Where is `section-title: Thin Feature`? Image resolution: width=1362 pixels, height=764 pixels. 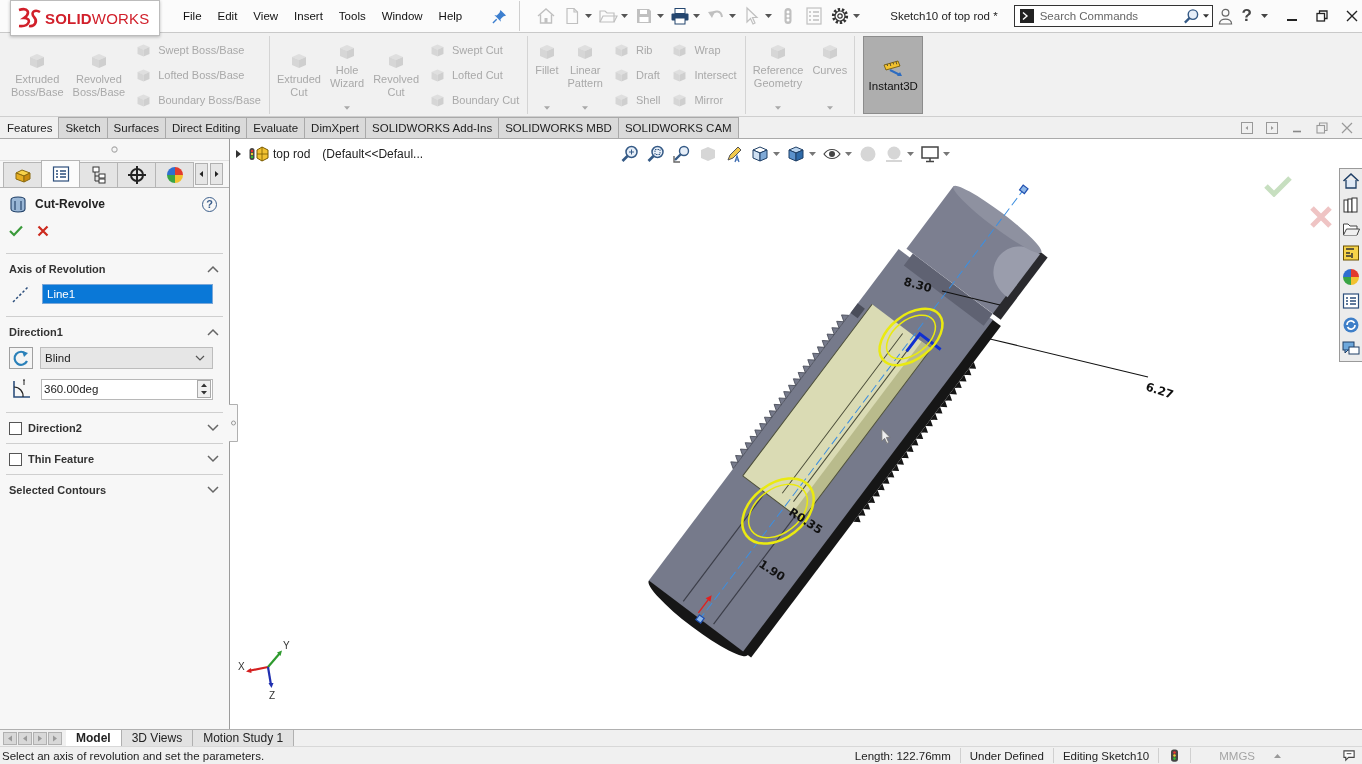
section-title: Thin Feature is located at coordinates (61, 459).